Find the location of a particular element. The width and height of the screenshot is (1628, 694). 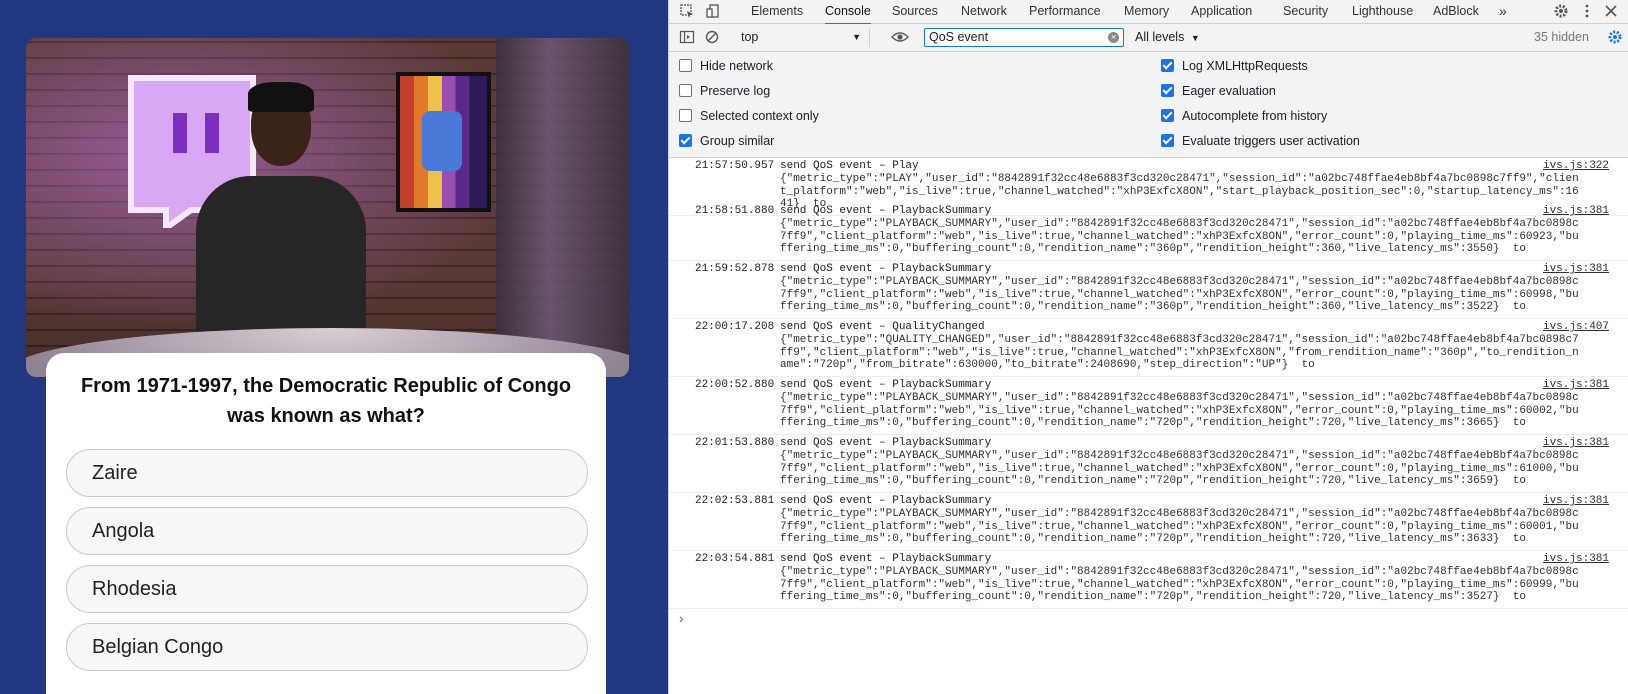

hidden-count: 35 hidden is located at coordinates (1561, 37).